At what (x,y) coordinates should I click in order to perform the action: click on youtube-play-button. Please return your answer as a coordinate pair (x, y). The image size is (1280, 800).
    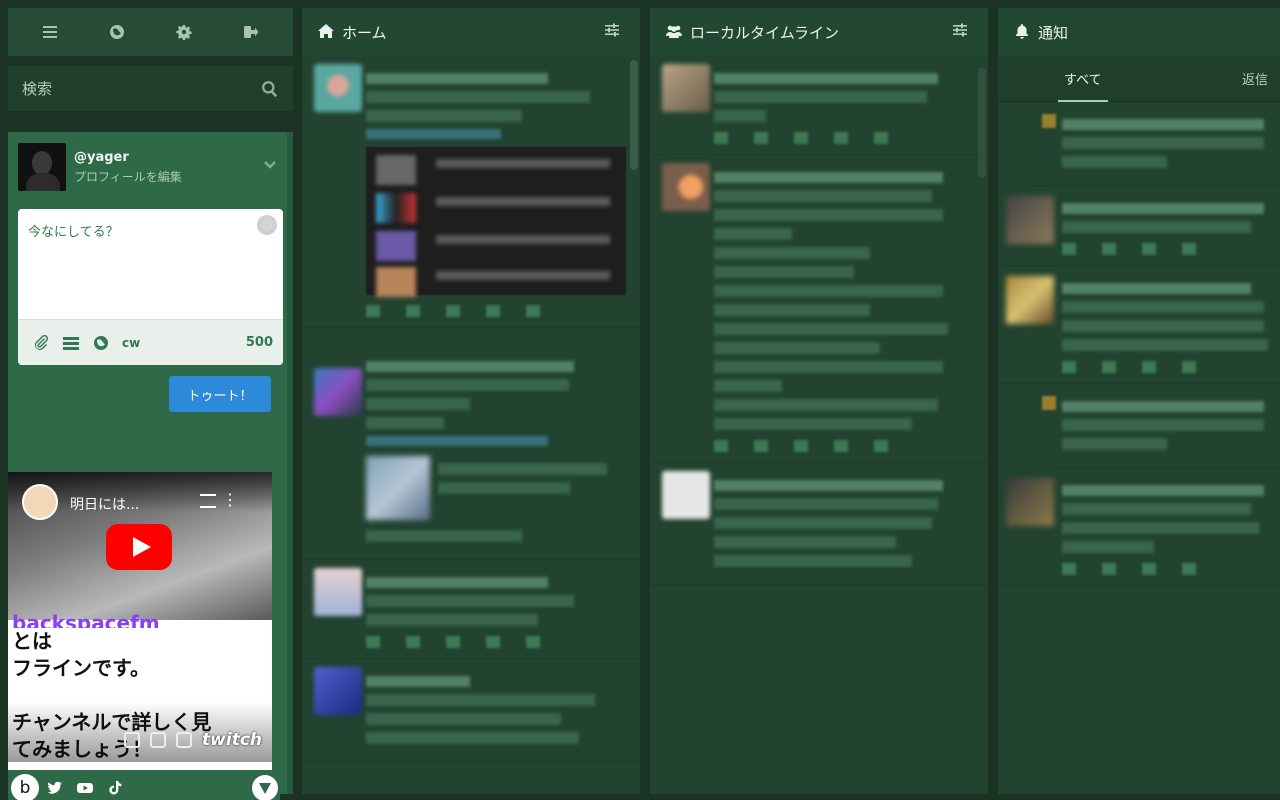
    Looking at the image, I should click on (139, 547).